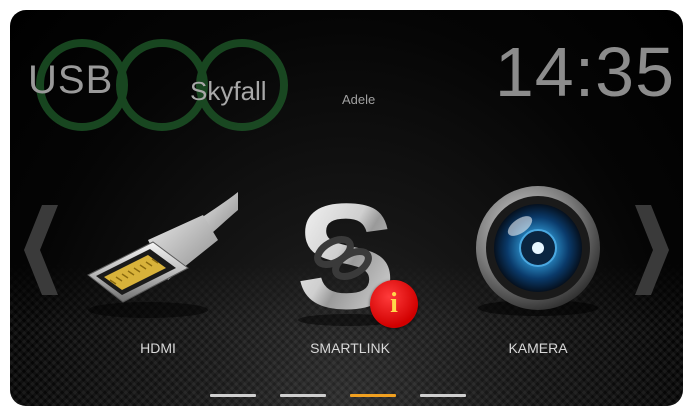  I want to click on app-hdmi: HDMI, so click(158, 270).